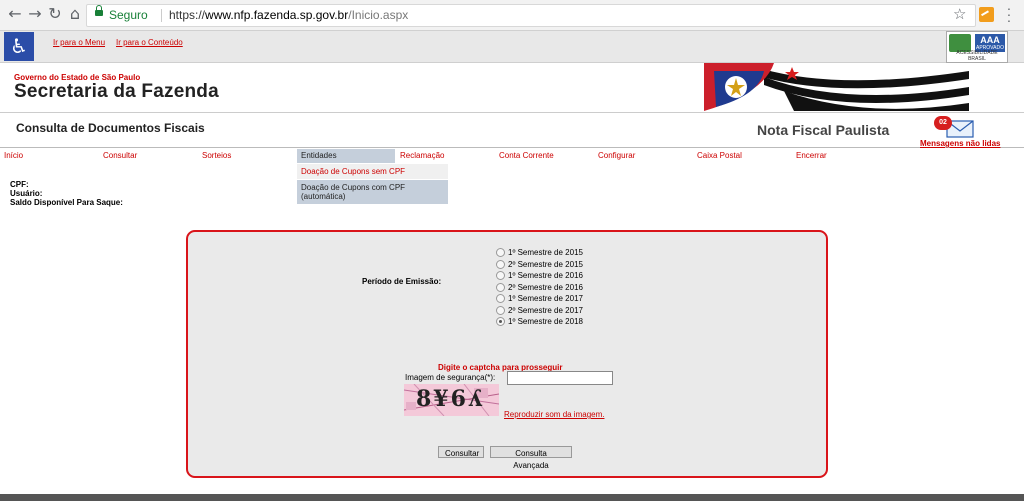 The width and height of the screenshot is (1024, 501). What do you see at coordinates (512, 497) in the screenshot?
I see `footer-bar` at bounding box center [512, 497].